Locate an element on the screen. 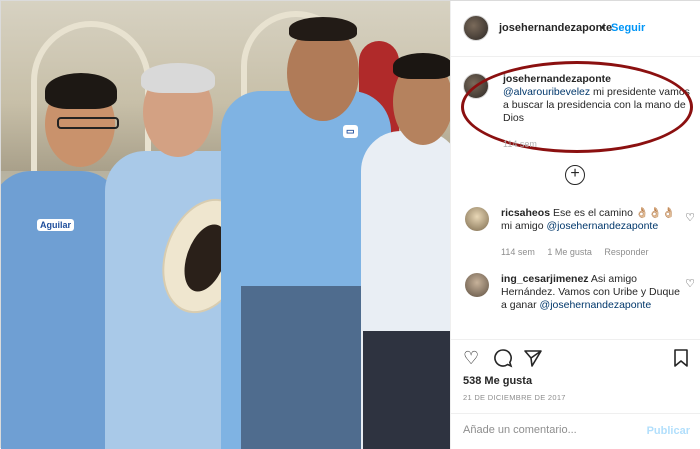  photo-lapel-pin: ▭ is located at coordinates (350, 131).